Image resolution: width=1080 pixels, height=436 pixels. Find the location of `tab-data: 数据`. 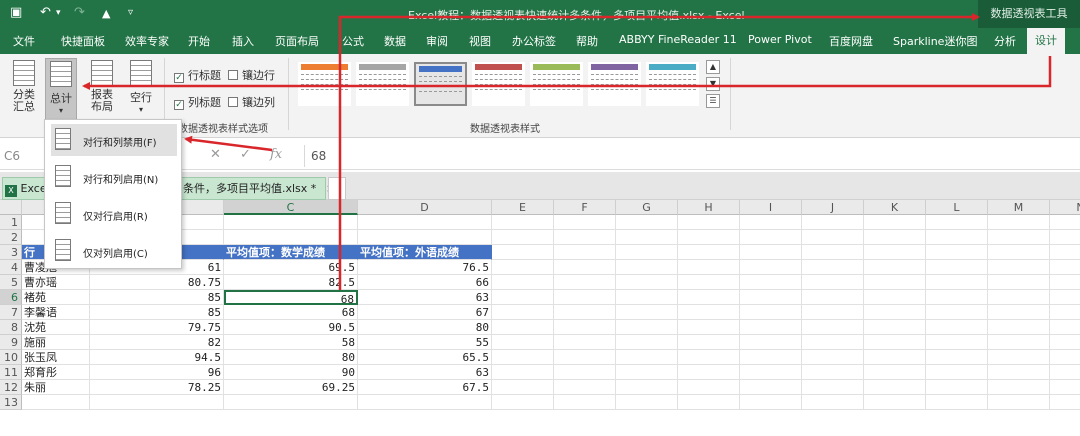

tab-data: 数据 is located at coordinates (395, 41).